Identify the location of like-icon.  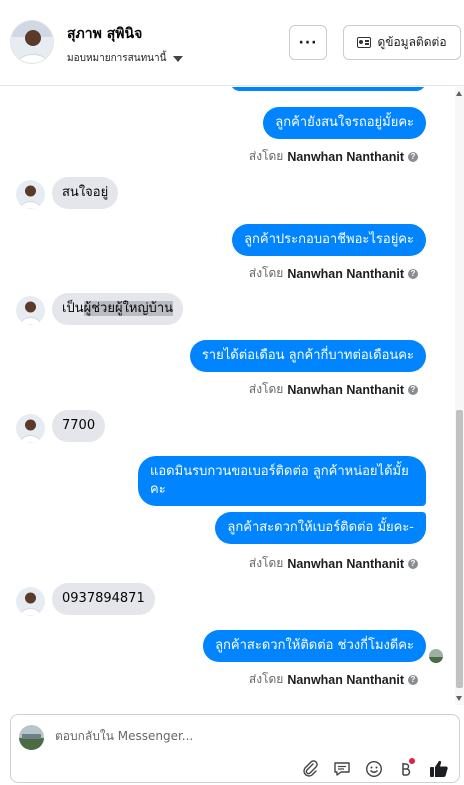
(439, 768).